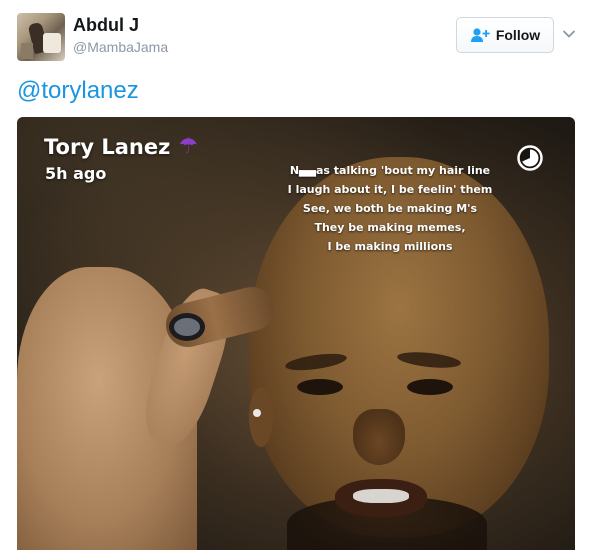  I want to click on caption-line: N▄▄as talking 'bout my hair line, so click(390, 170).